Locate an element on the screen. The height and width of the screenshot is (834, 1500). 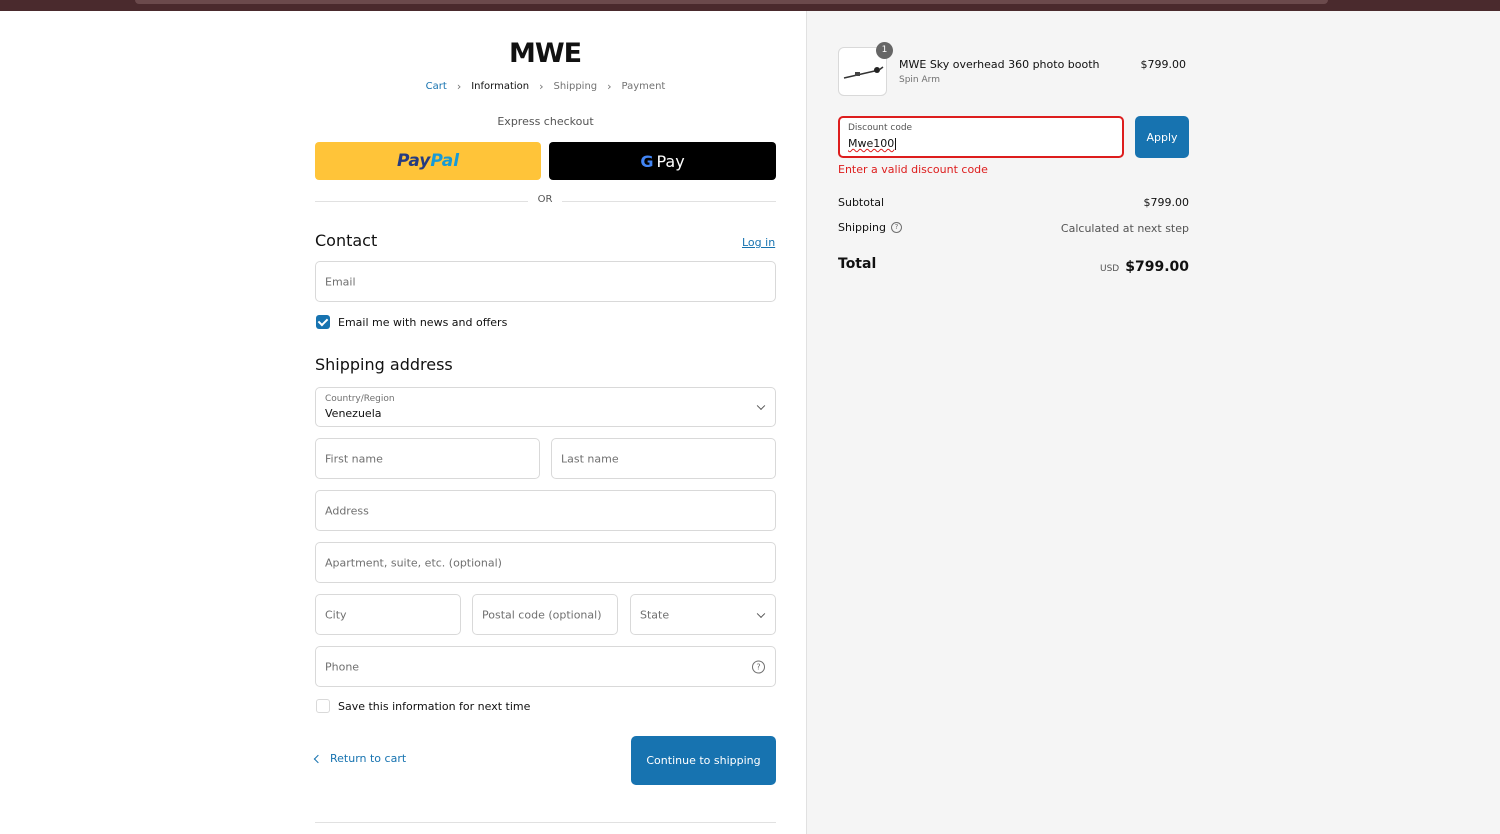
save-info-option: Save this information for next time is located at coordinates (423, 706).